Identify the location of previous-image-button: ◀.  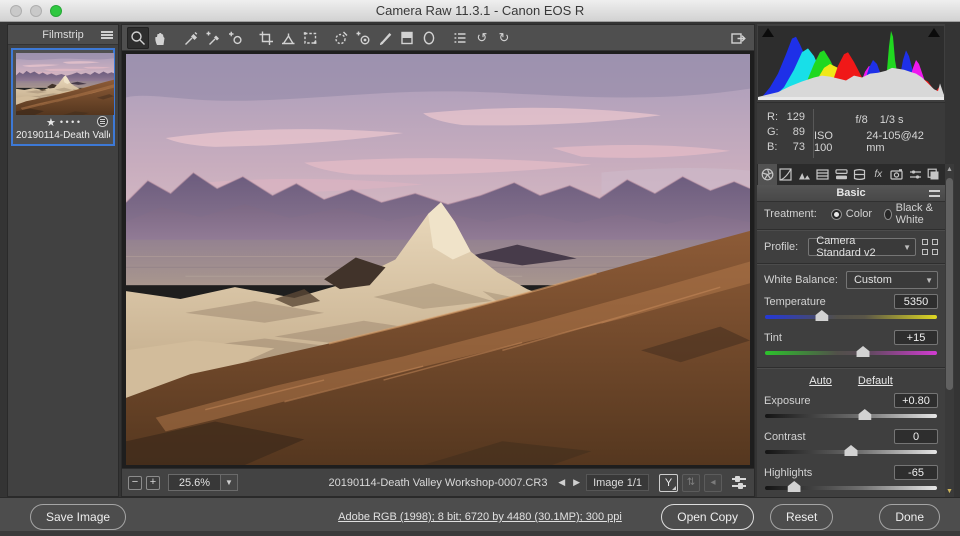
(561, 482).